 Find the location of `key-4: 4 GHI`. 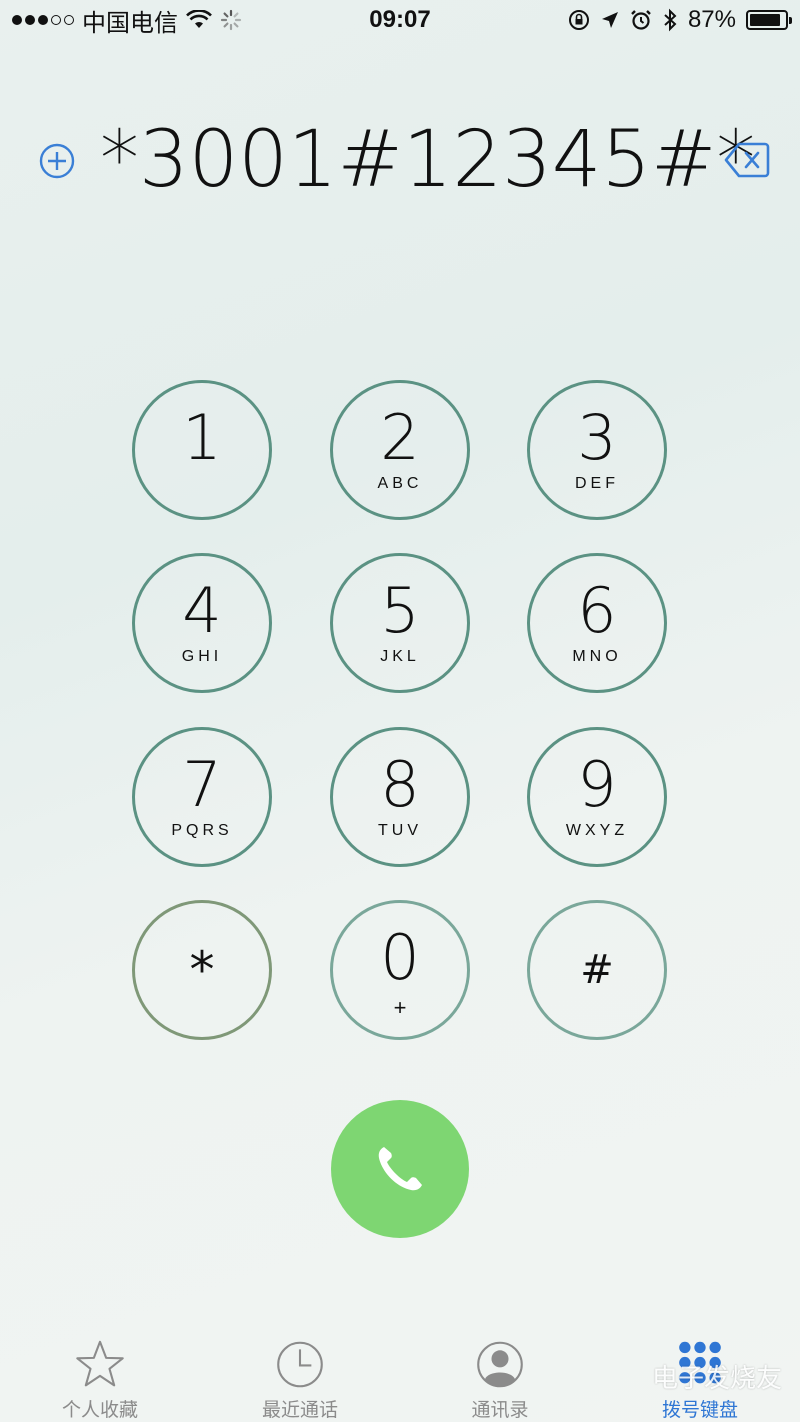

key-4: 4 GHI is located at coordinates (202, 623).